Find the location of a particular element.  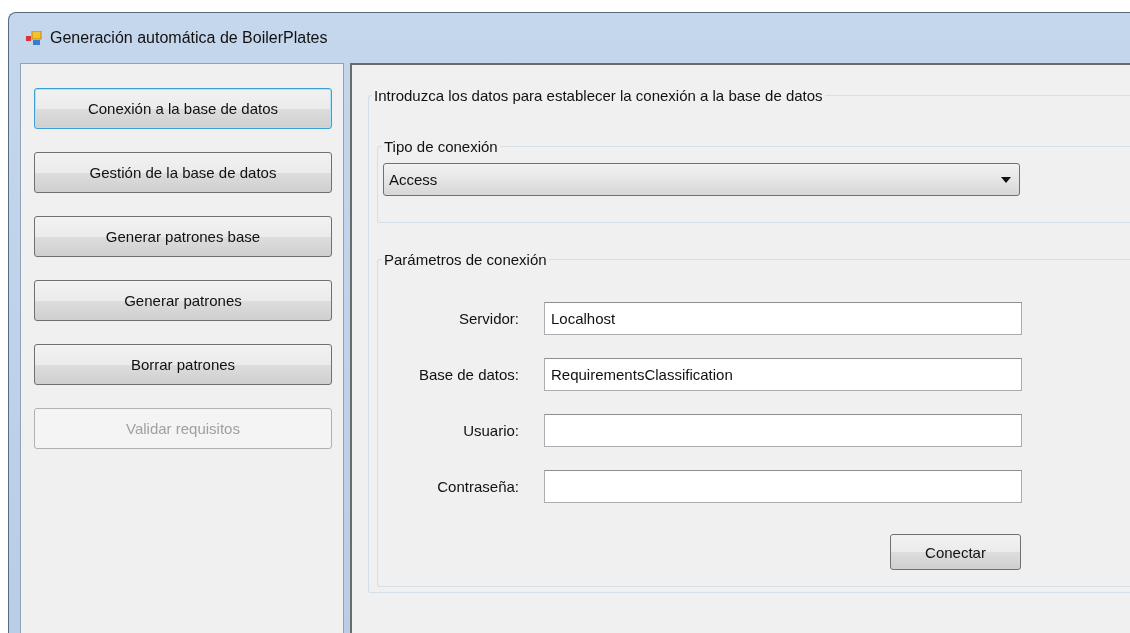

group-title: Tipo de conexión is located at coordinates (441, 146).